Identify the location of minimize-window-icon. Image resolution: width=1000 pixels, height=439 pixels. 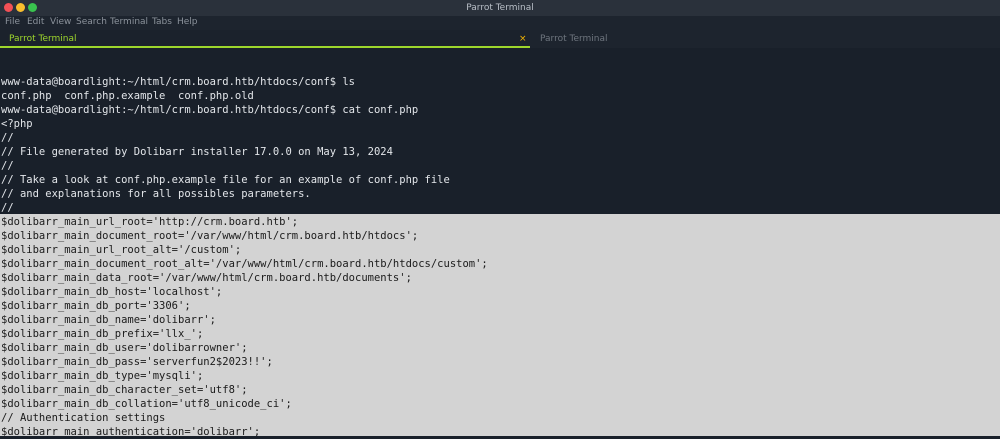
(20, 7).